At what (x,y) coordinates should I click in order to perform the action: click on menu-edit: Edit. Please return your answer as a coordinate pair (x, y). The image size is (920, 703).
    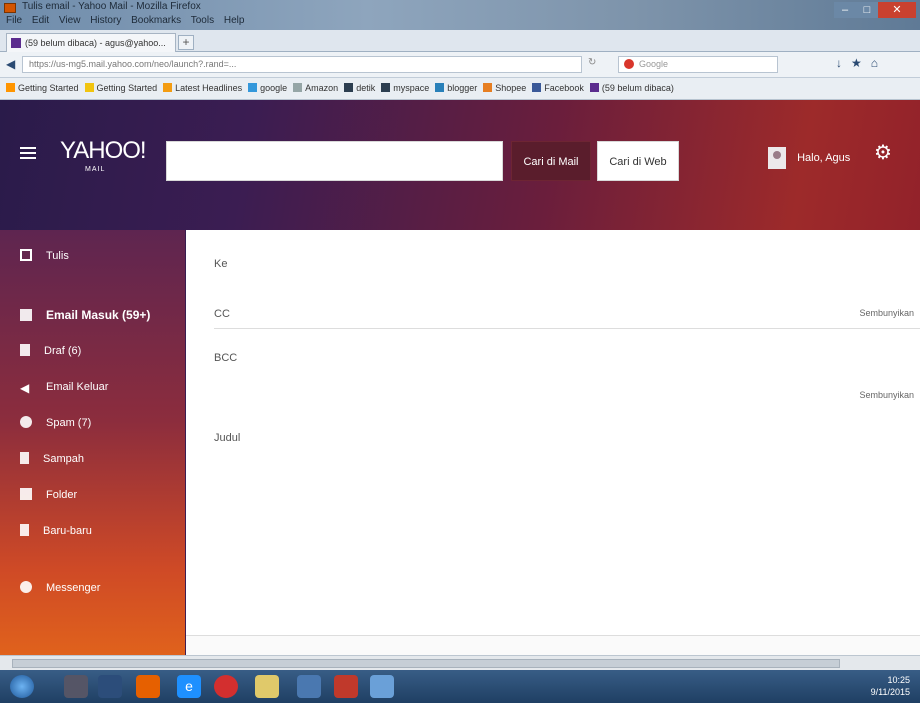
    Looking at the image, I should click on (40, 20).